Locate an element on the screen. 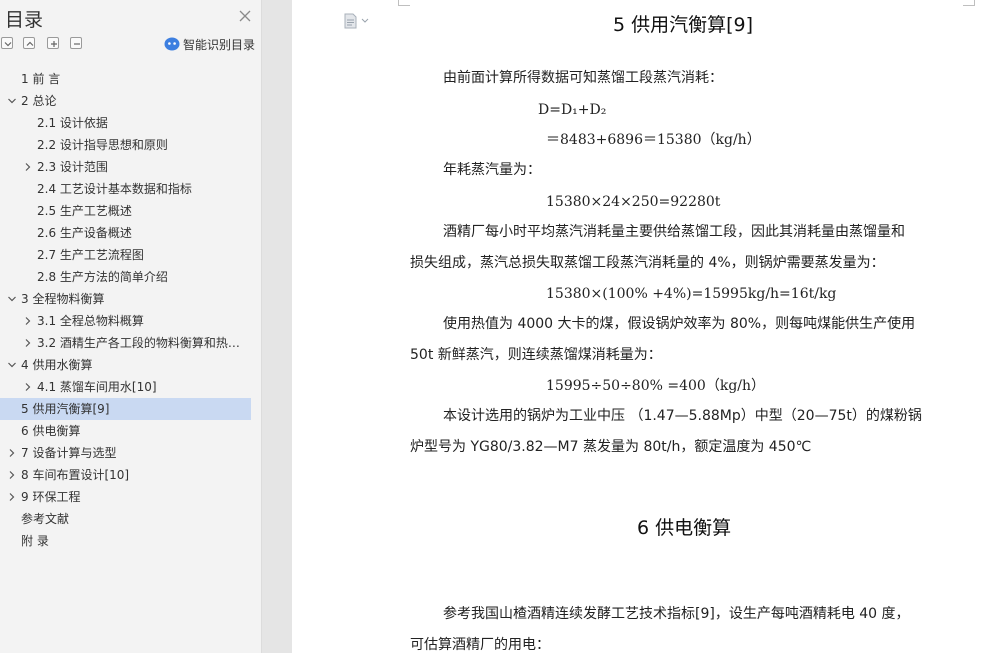  toc-item-label: 2 总论 is located at coordinates (39, 101).